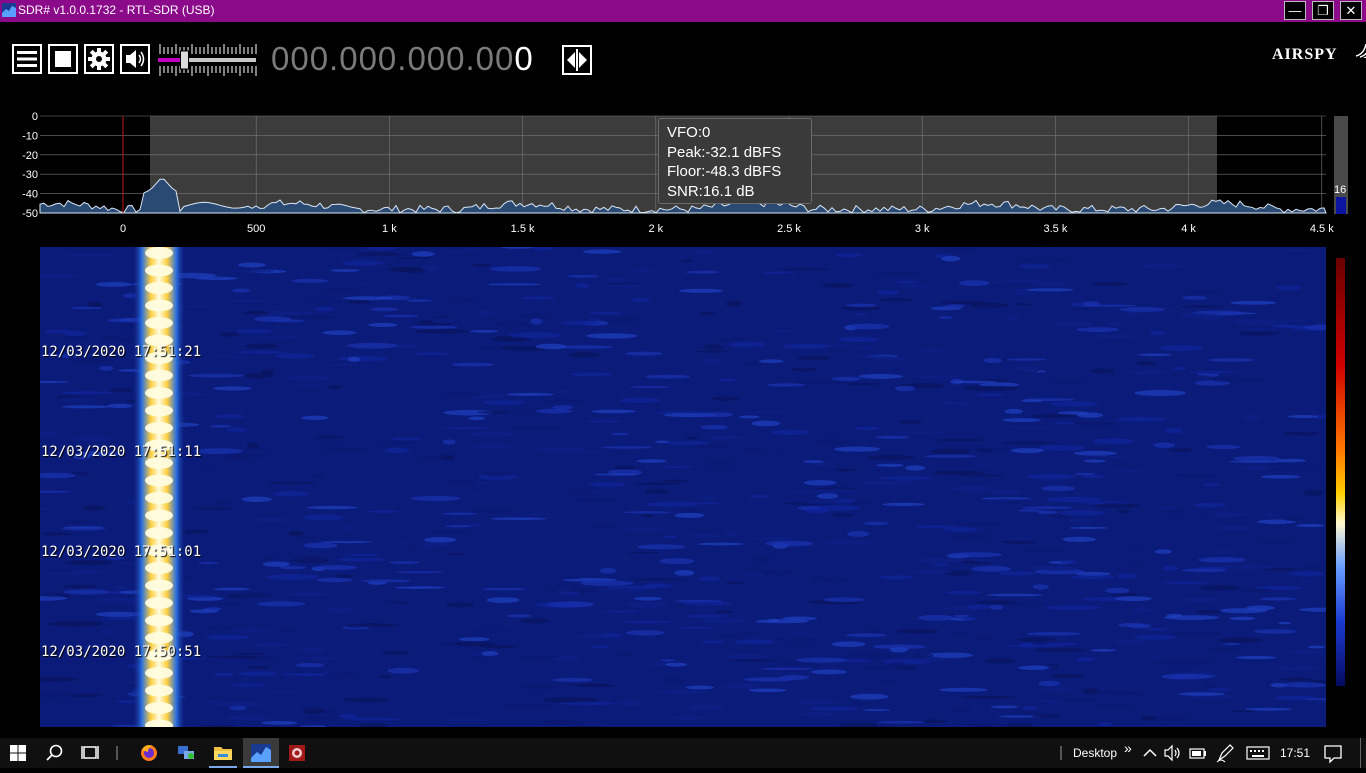 The height and width of the screenshot is (773, 1366). I want to click on contrast-value: 16, so click(1340, 190).